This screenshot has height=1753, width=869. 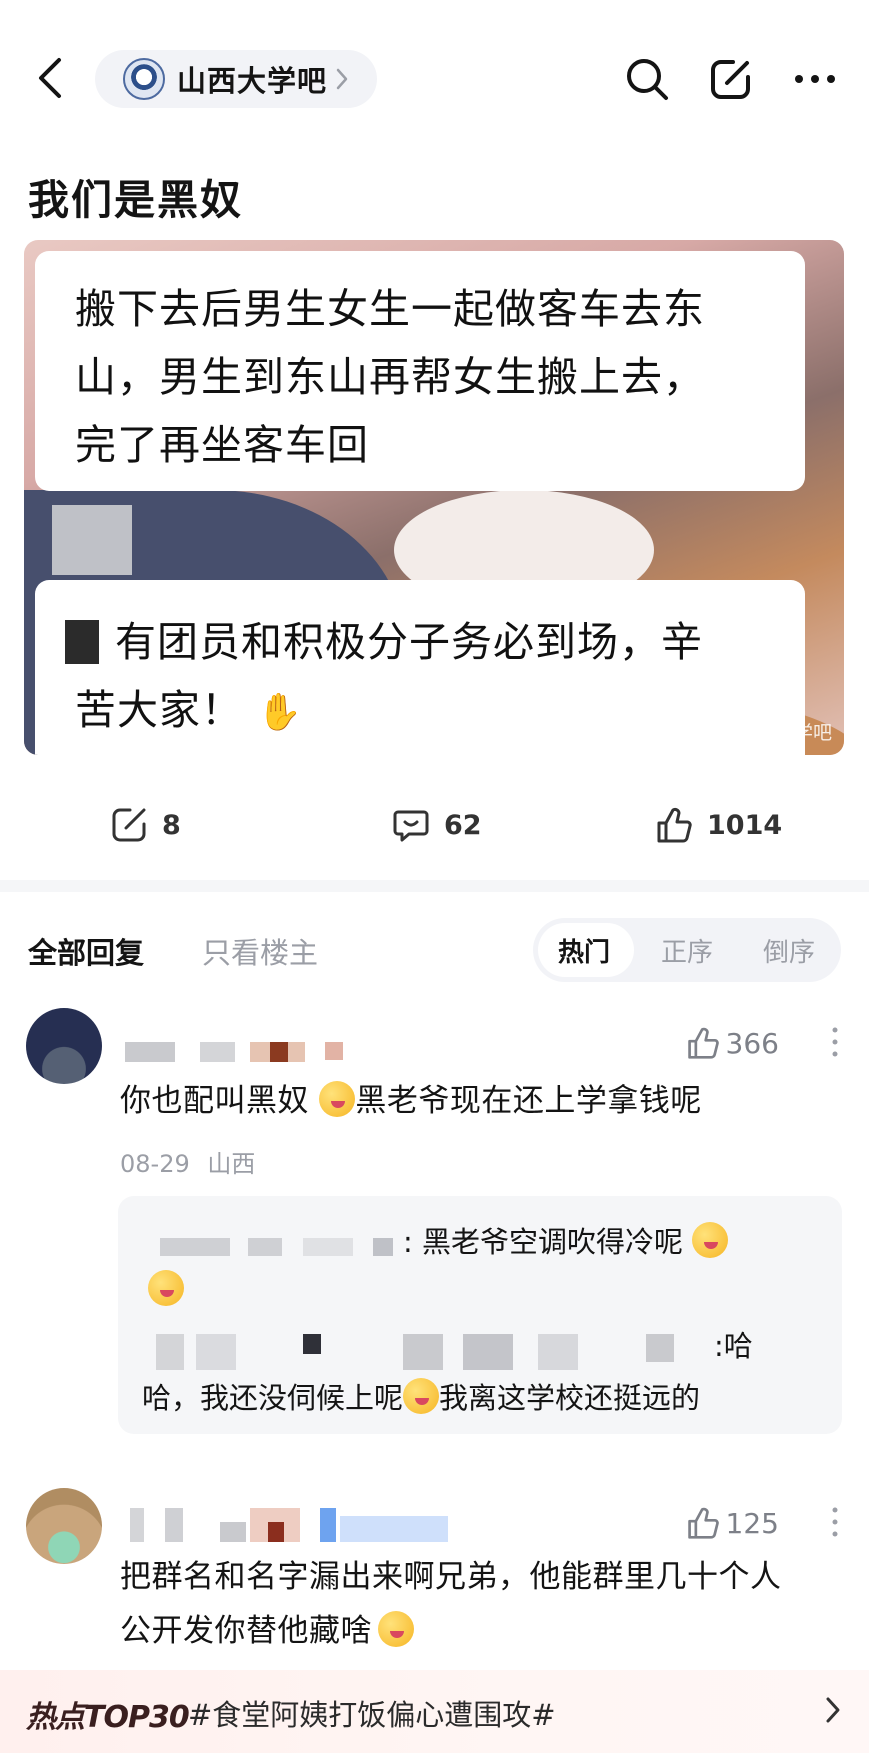 I want to click on like-button: 1014, so click(x=718, y=825).